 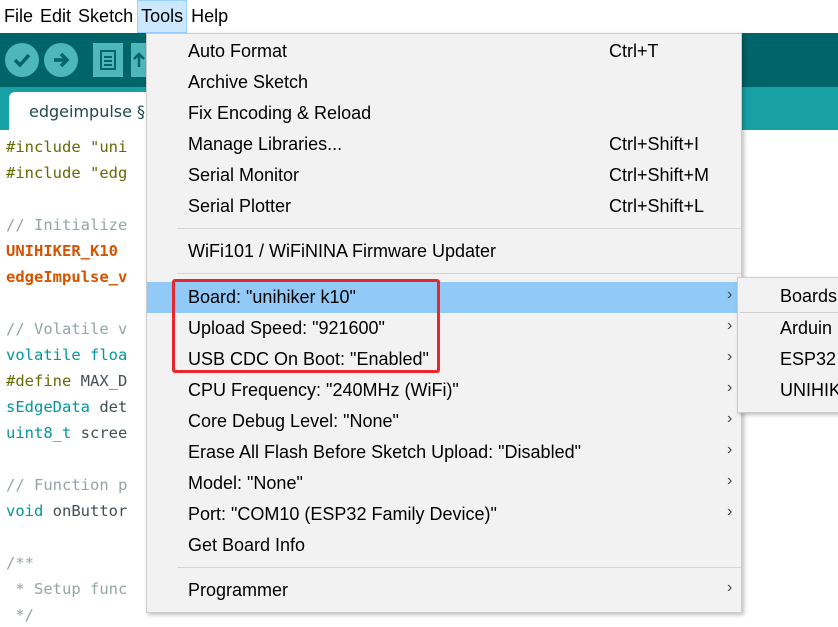 I want to click on menu-item-get-board-info: Get Board Info, so click(x=444, y=545).